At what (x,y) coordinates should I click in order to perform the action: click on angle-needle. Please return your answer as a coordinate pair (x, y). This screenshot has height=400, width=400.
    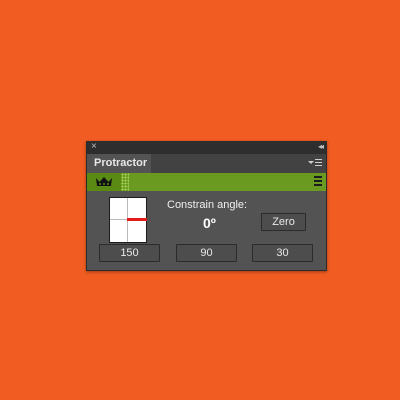
    Looking at the image, I should click on (137, 219).